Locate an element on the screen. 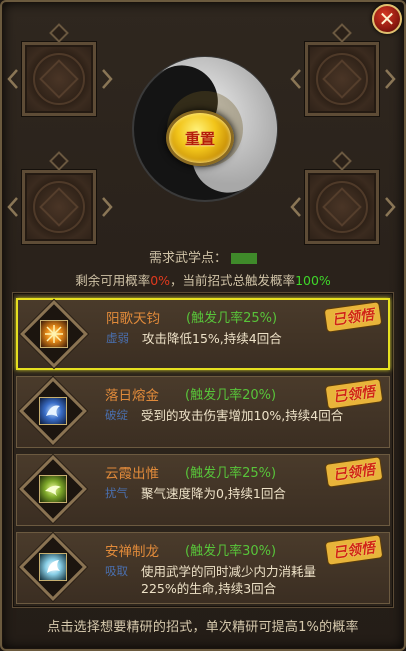 The height and width of the screenshot is (651, 406). skill-rate: (触发几率30%) is located at coordinates (231, 551).